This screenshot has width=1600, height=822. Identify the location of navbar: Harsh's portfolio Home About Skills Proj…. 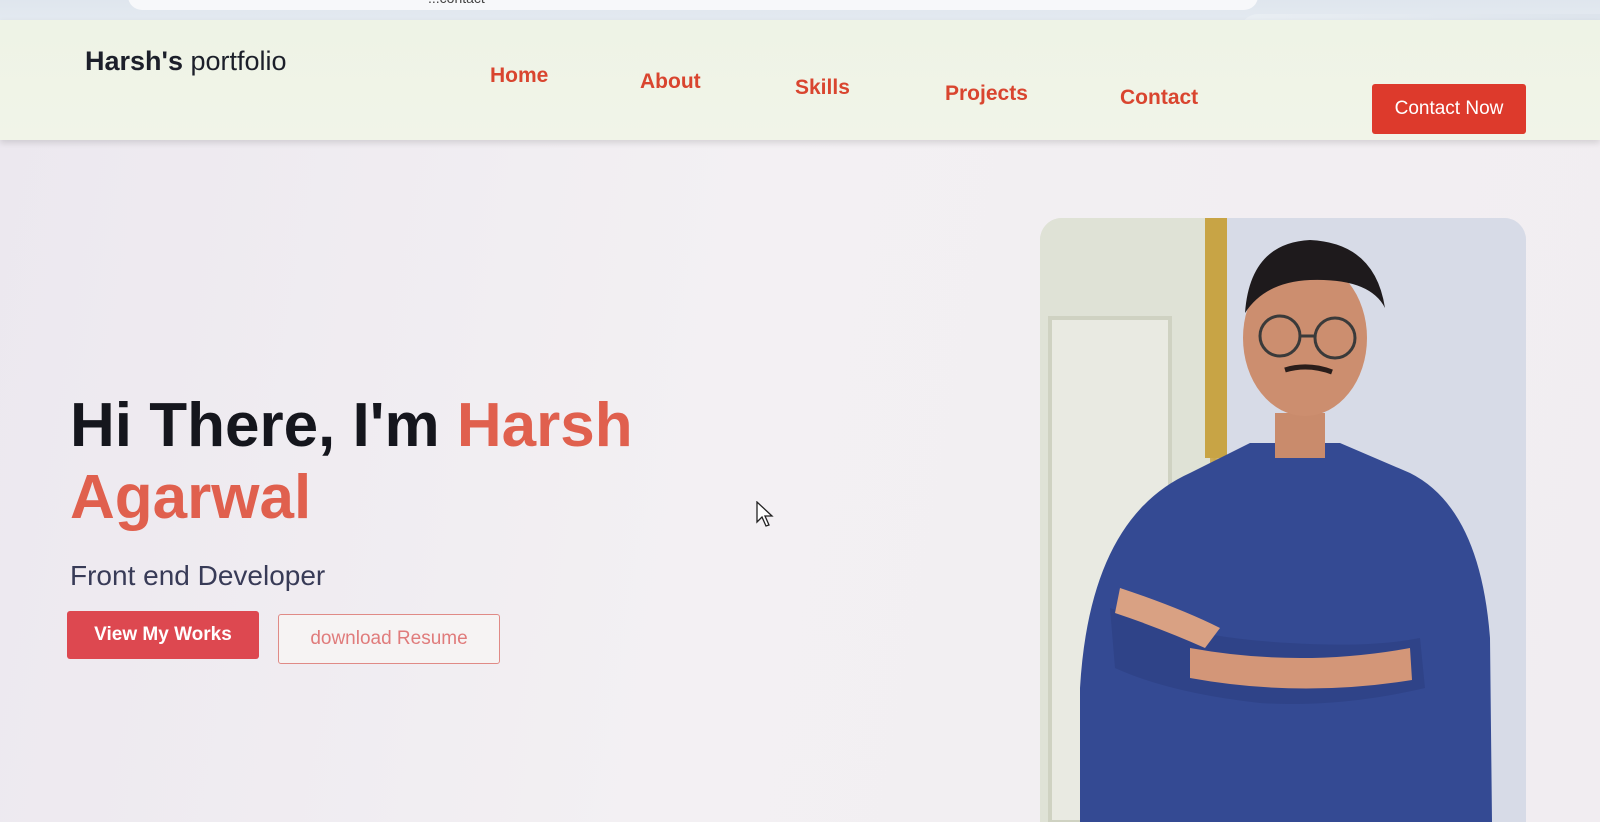
(800, 80).